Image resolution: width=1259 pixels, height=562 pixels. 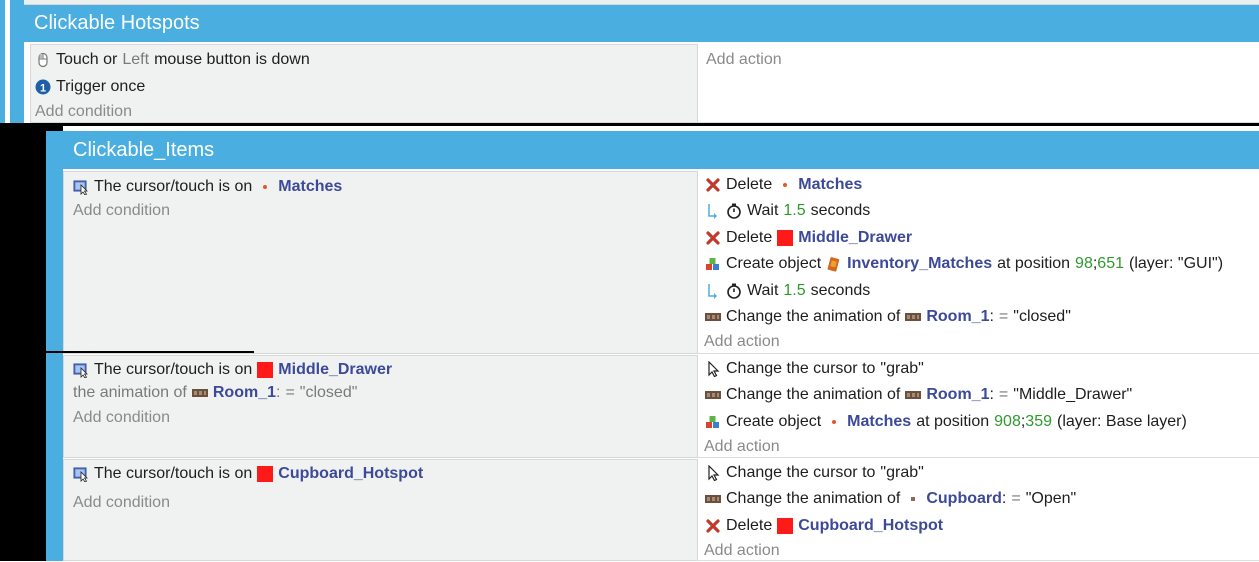 What do you see at coordinates (87, 59) in the screenshot?
I see `condition-text: Touch or` at bounding box center [87, 59].